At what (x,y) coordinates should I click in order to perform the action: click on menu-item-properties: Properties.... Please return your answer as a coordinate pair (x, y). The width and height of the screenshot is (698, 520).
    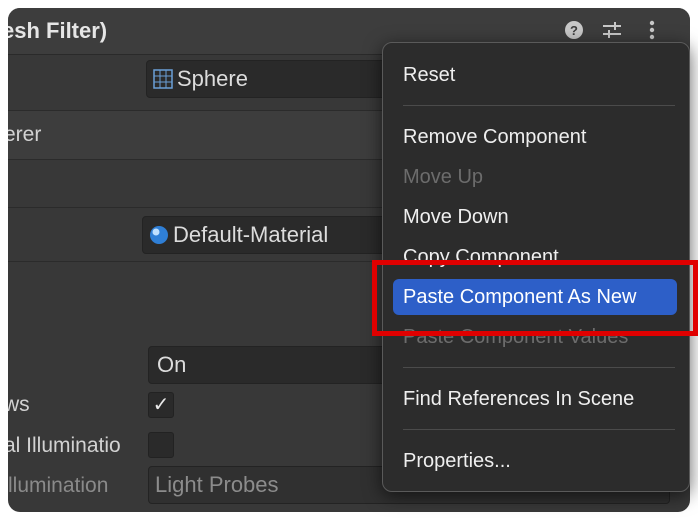
    Looking at the image, I should click on (535, 461).